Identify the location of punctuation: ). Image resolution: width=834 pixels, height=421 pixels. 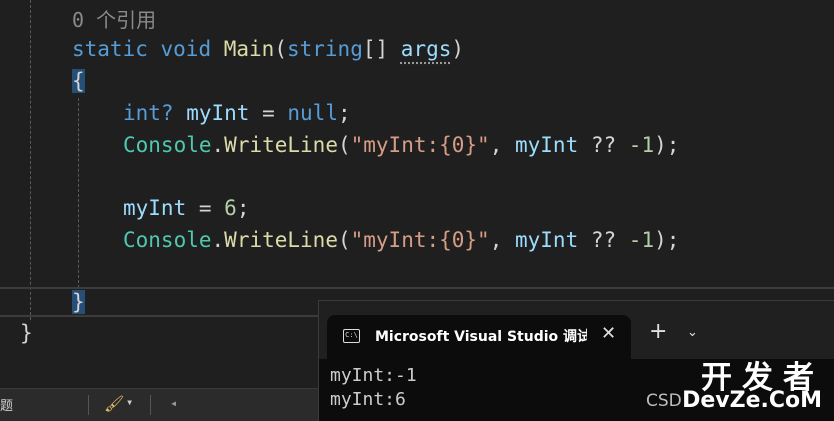
(458, 49).